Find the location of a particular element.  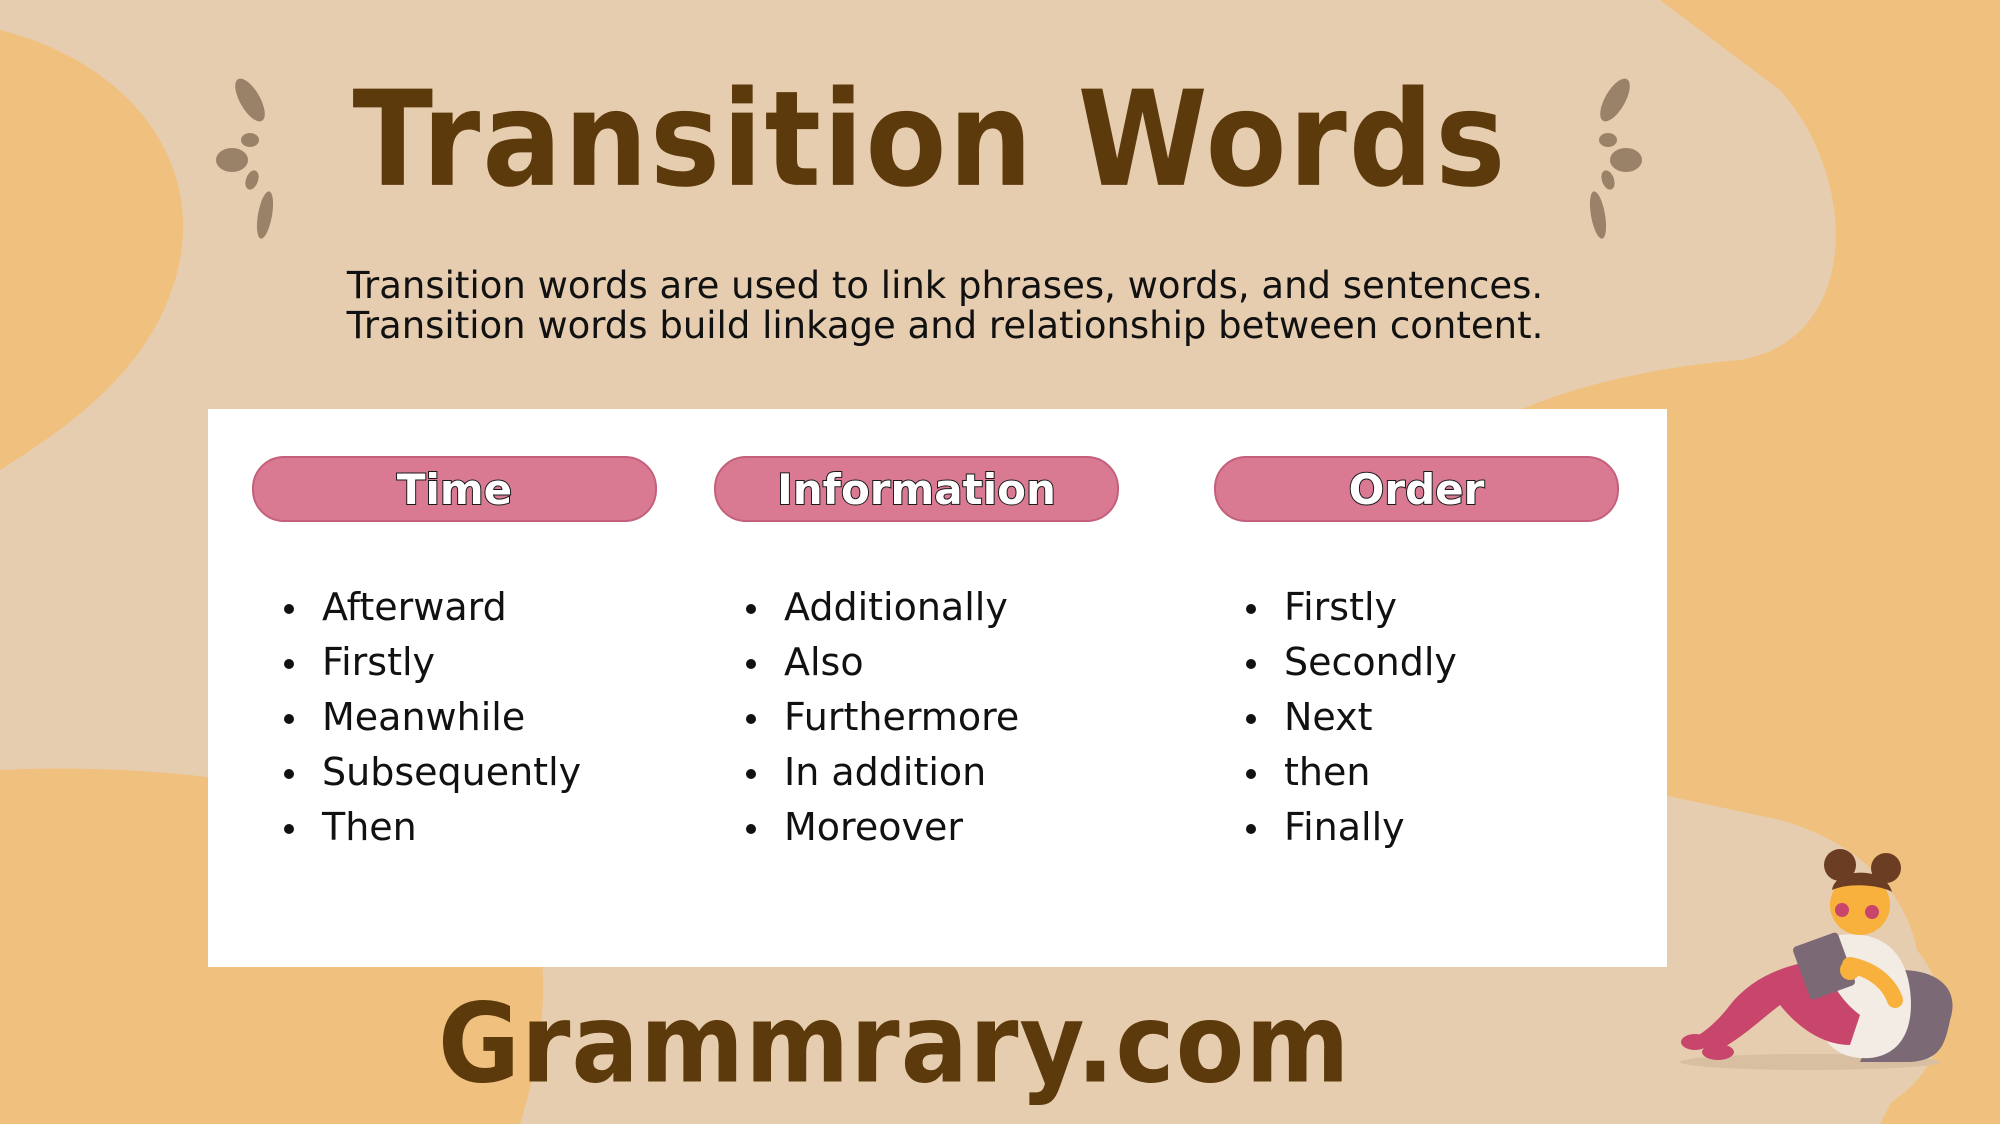

cheek-left is located at coordinates (1842, 910).